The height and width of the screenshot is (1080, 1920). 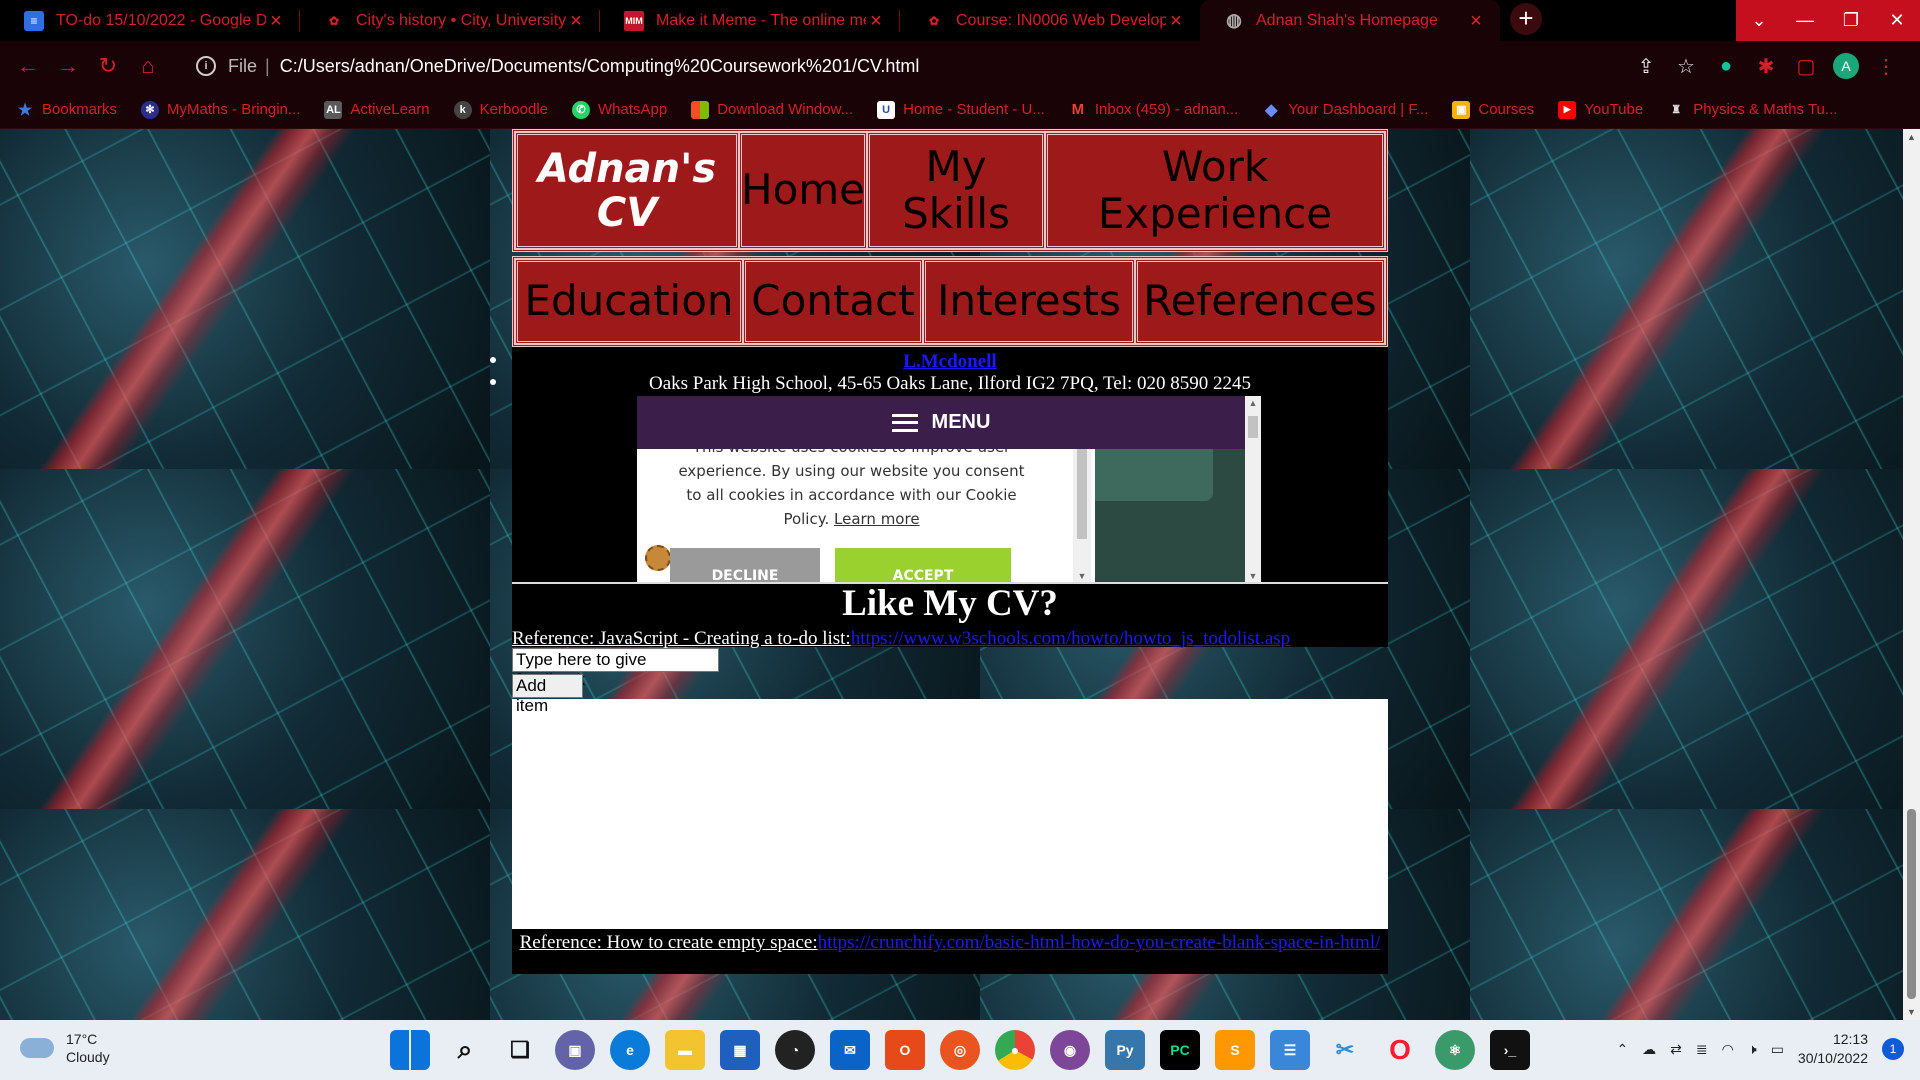 What do you see at coordinates (1726, 66) in the screenshot?
I see `grammarly-icon: ●` at bounding box center [1726, 66].